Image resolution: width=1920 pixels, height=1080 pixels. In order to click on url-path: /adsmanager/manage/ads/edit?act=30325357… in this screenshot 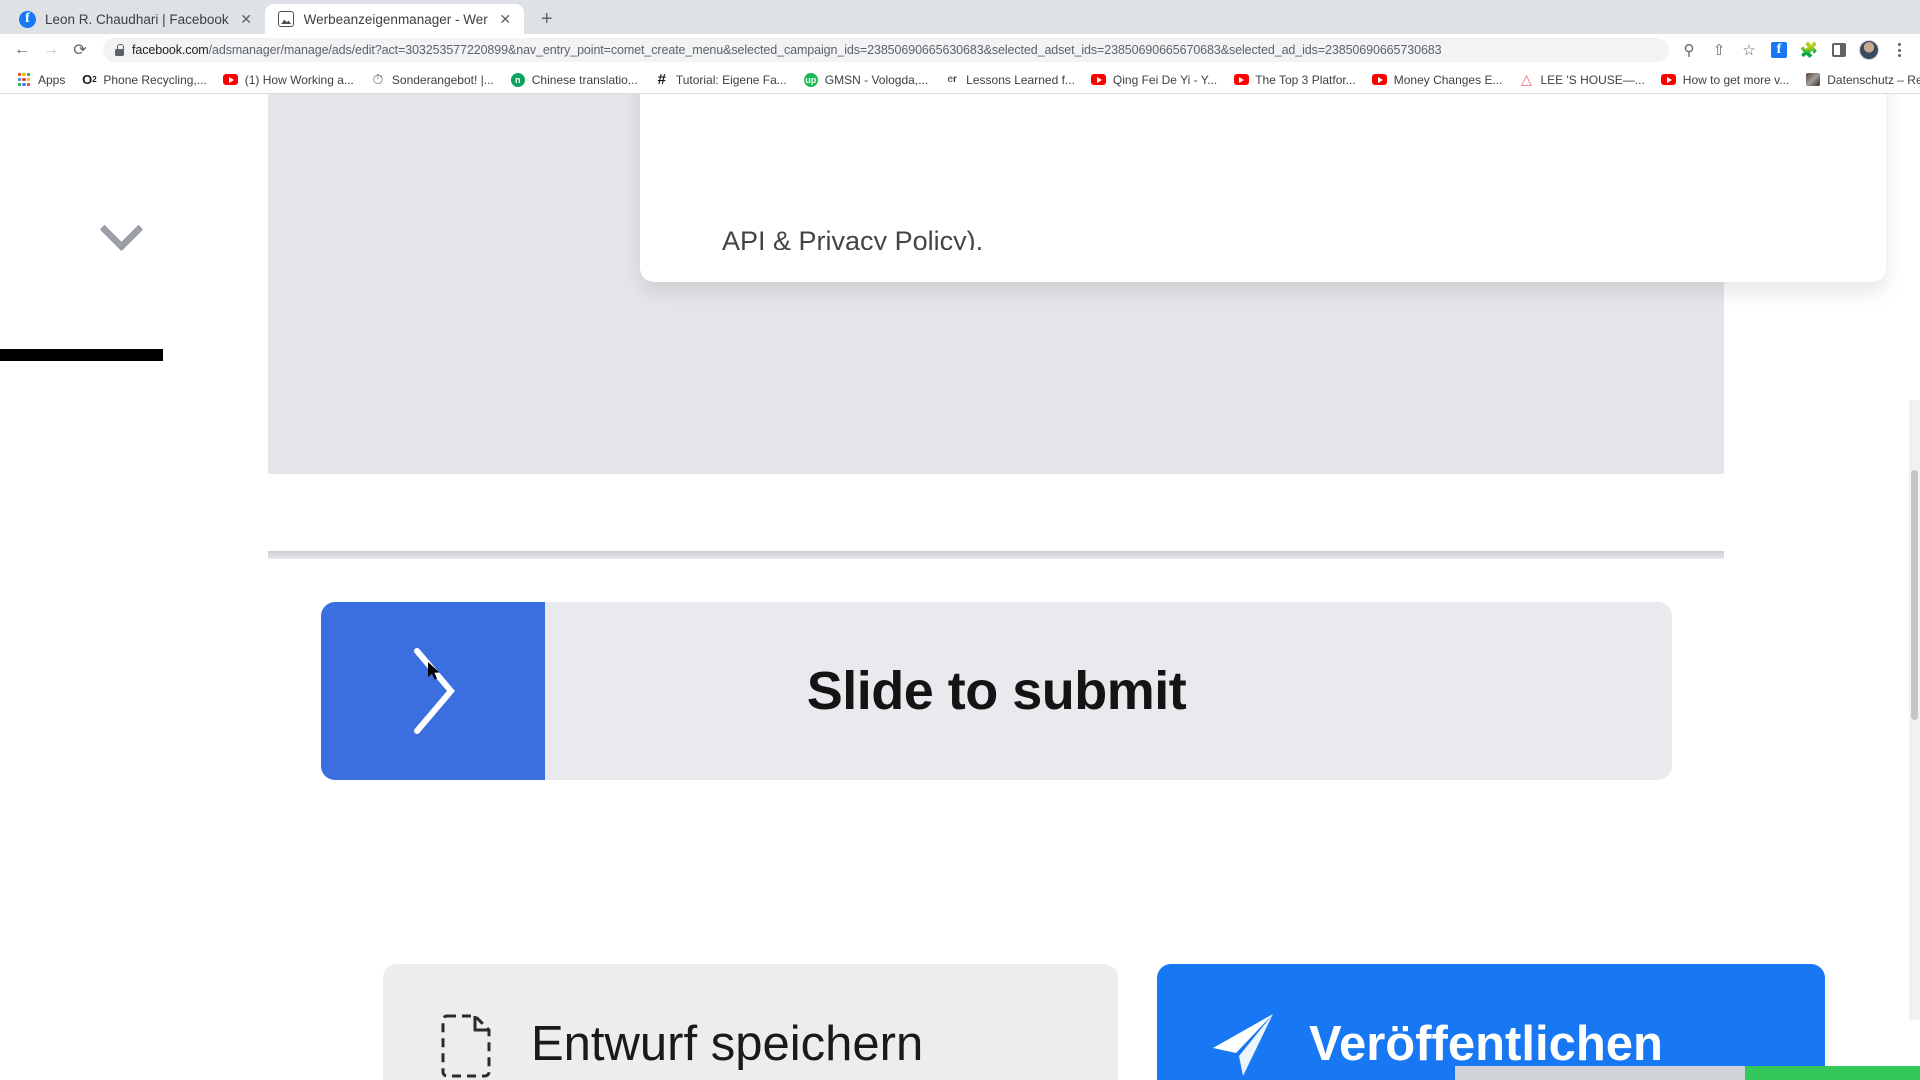, I will do `click(825, 50)`.